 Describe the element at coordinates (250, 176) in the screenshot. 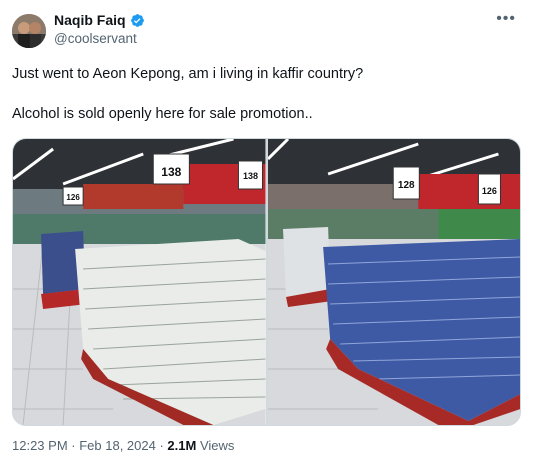

I see `photo-1-price-tag-right: 138` at that location.